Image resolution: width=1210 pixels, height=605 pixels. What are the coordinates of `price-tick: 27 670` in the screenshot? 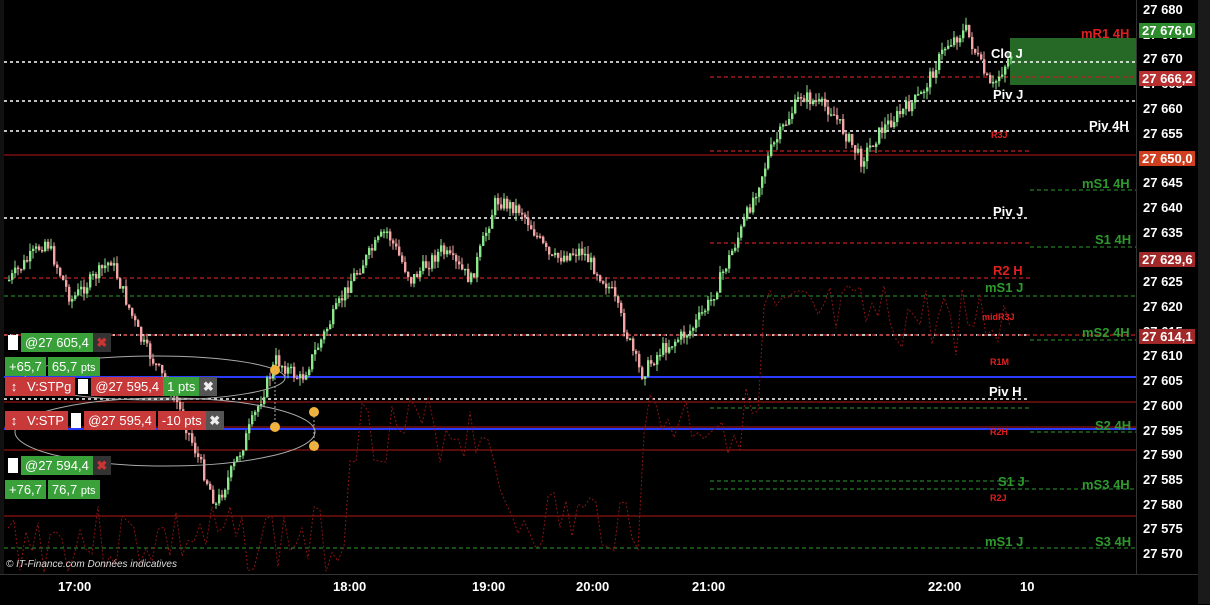 It's located at (1163, 59).